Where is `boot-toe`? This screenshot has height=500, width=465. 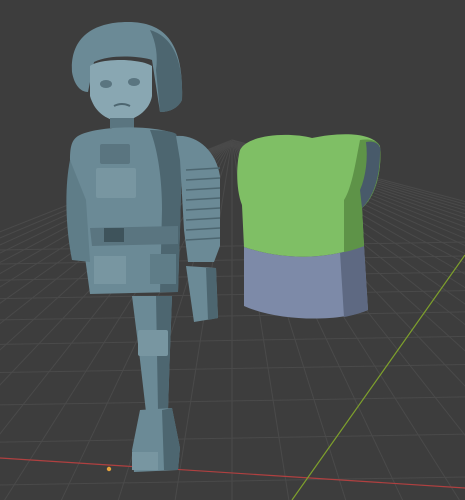
boot-toe is located at coordinates (145, 461).